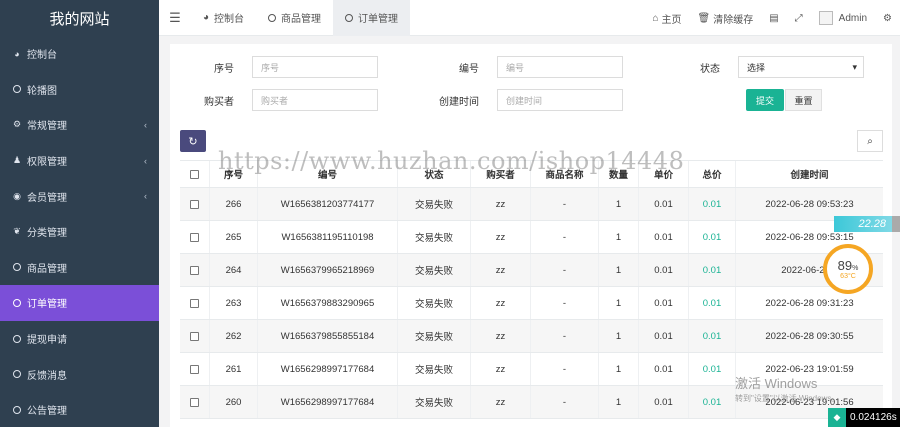 This screenshot has width=900, height=427. What do you see at coordinates (79, 374) in the screenshot?
I see `sidebar-item: 反馈消息` at bounding box center [79, 374].